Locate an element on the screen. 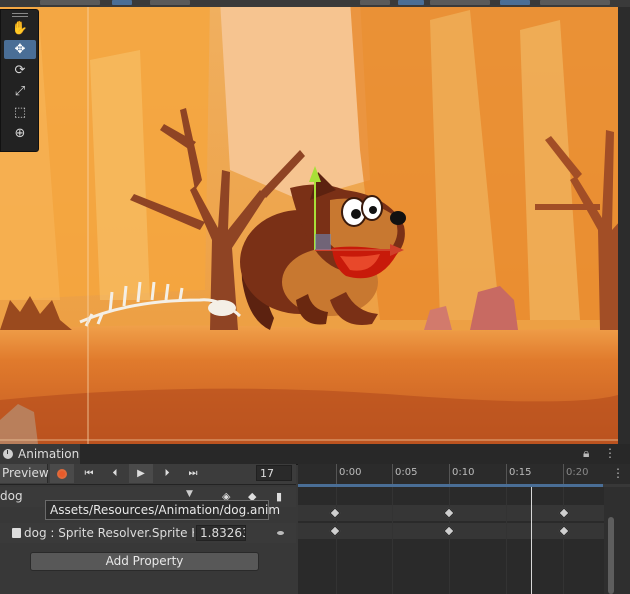 The image size is (630, 594). chevron-down-icon: ▼ is located at coordinates (189, 494).